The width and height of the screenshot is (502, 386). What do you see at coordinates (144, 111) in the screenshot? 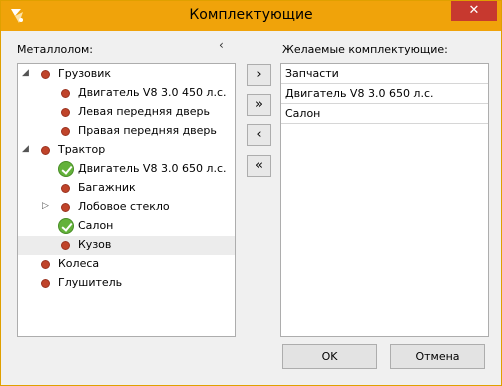
I see `tree-item-label: Левая передняя дверь` at bounding box center [144, 111].